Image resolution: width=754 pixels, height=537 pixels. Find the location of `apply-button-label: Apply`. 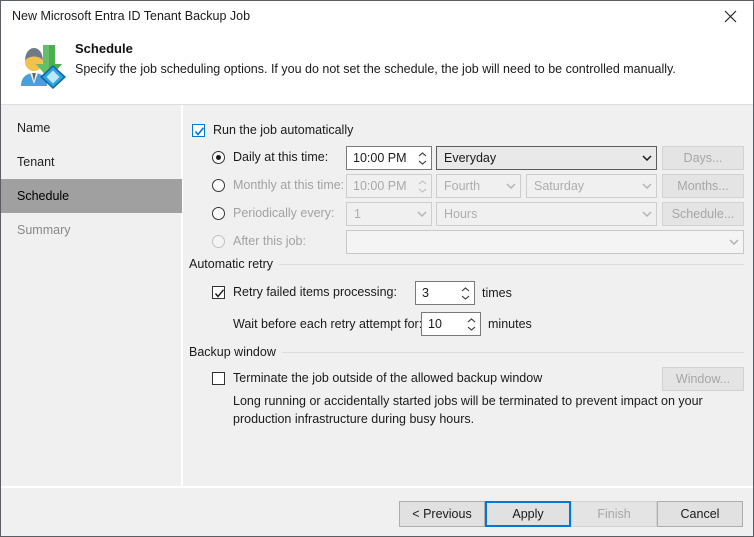

apply-button-label: Apply is located at coordinates (528, 514).